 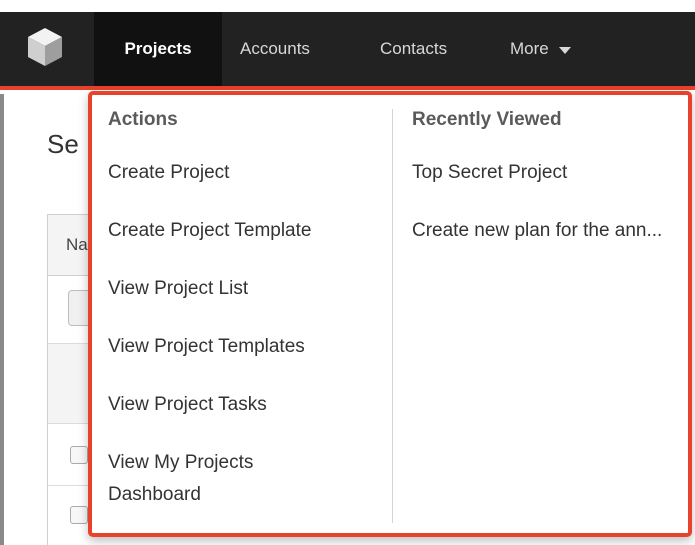 I want to click on nav-tab-label: Projects, so click(x=158, y=48).